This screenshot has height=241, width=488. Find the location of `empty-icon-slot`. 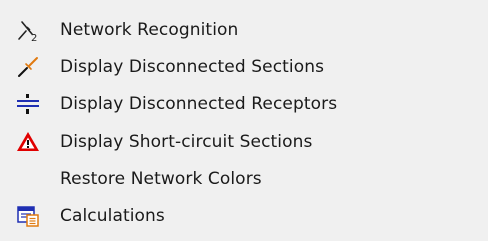

empty-icon-slot is located at coordinates (28, 179).